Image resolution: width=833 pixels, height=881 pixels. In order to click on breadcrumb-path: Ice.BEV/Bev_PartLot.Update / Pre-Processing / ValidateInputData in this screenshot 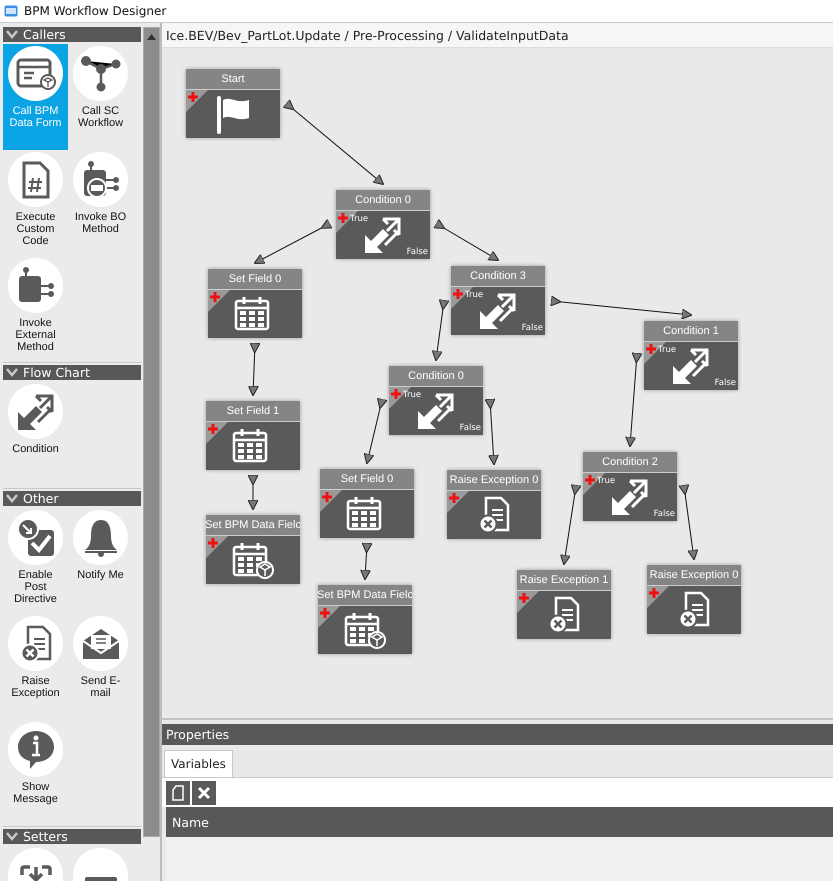, I will do `click(367, 35)`.